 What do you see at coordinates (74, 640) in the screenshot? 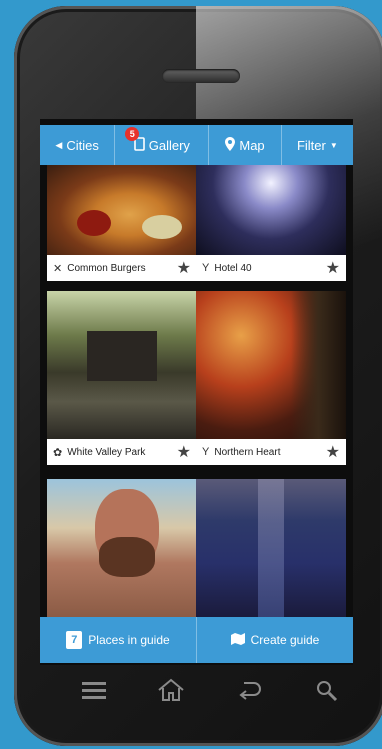
I see `places-count: 7` at bounding box center [74, 640].